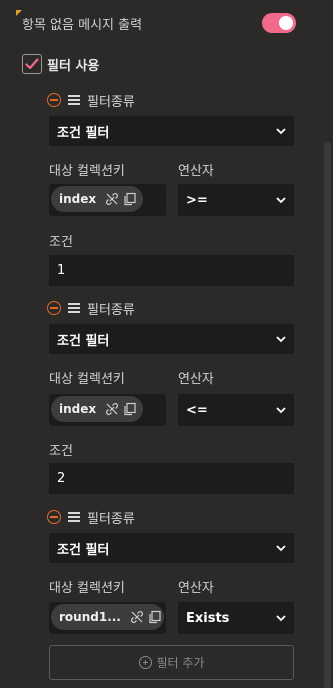  Describe the element at coordinates (145, 662) in the screenshot. I see `plus-circle-icon` at that location.